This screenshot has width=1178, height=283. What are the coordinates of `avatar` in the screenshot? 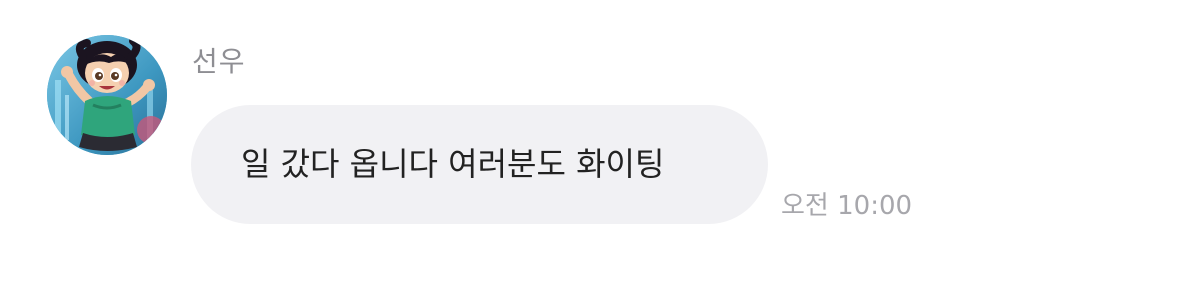 It's located at (107, 95).